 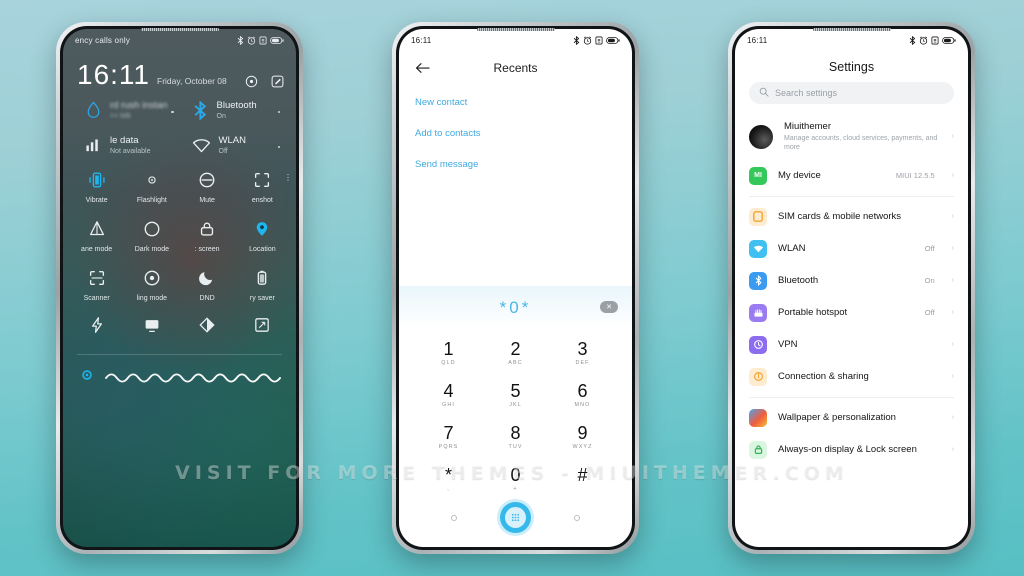 I want to click on dialer-title: Recents, so click(x=515, y=68).